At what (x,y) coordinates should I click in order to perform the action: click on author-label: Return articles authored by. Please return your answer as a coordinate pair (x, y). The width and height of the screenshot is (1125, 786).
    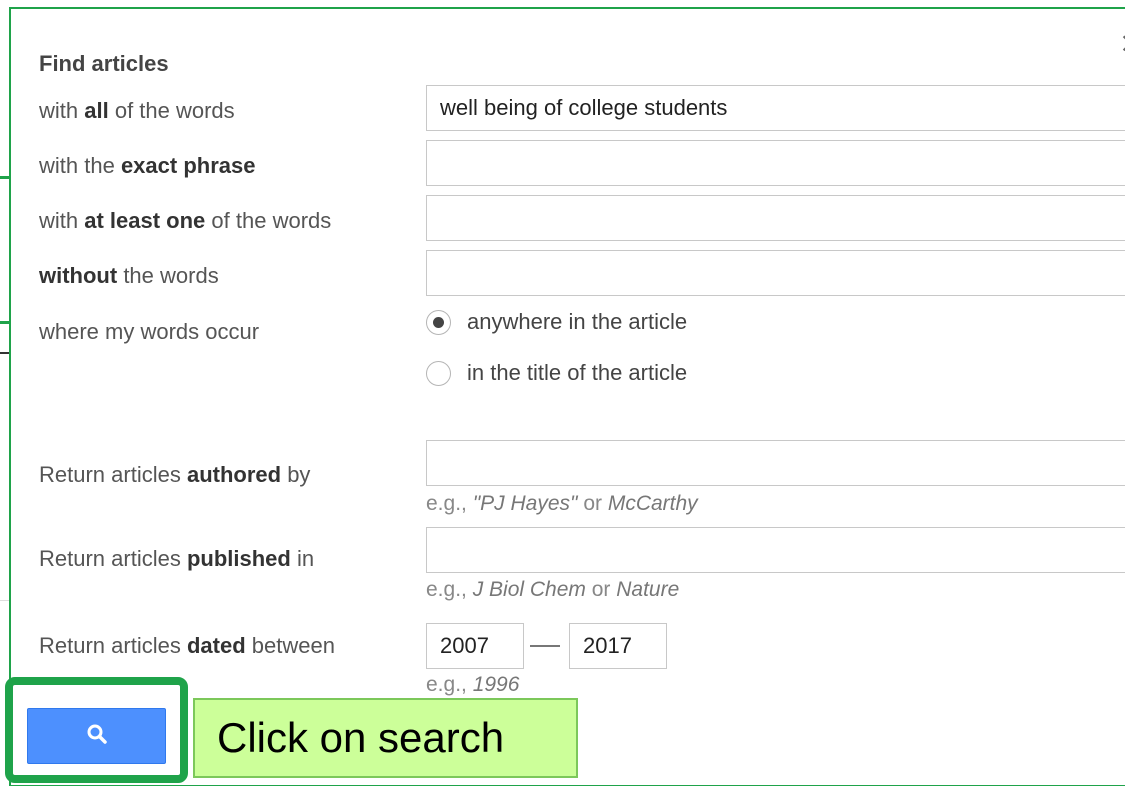
    Looking at the image, I should click on (175, 474).